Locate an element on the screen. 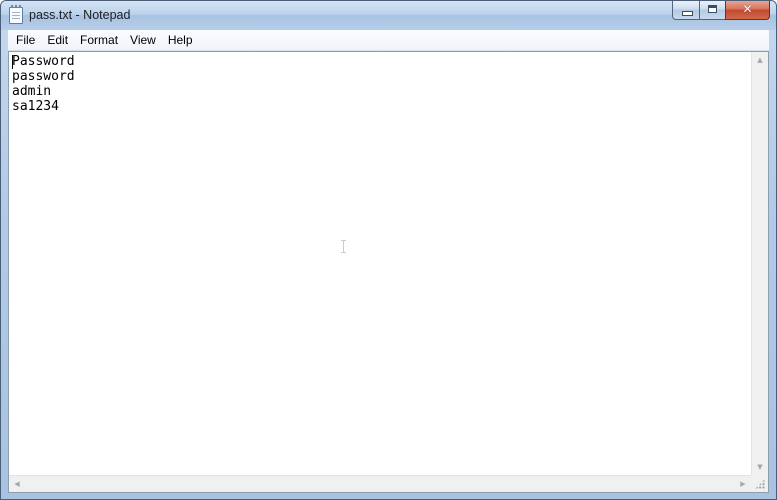 This screenshot has height=500, width=777. ibeam-cursor-icon is located at coordinates (343, 246).